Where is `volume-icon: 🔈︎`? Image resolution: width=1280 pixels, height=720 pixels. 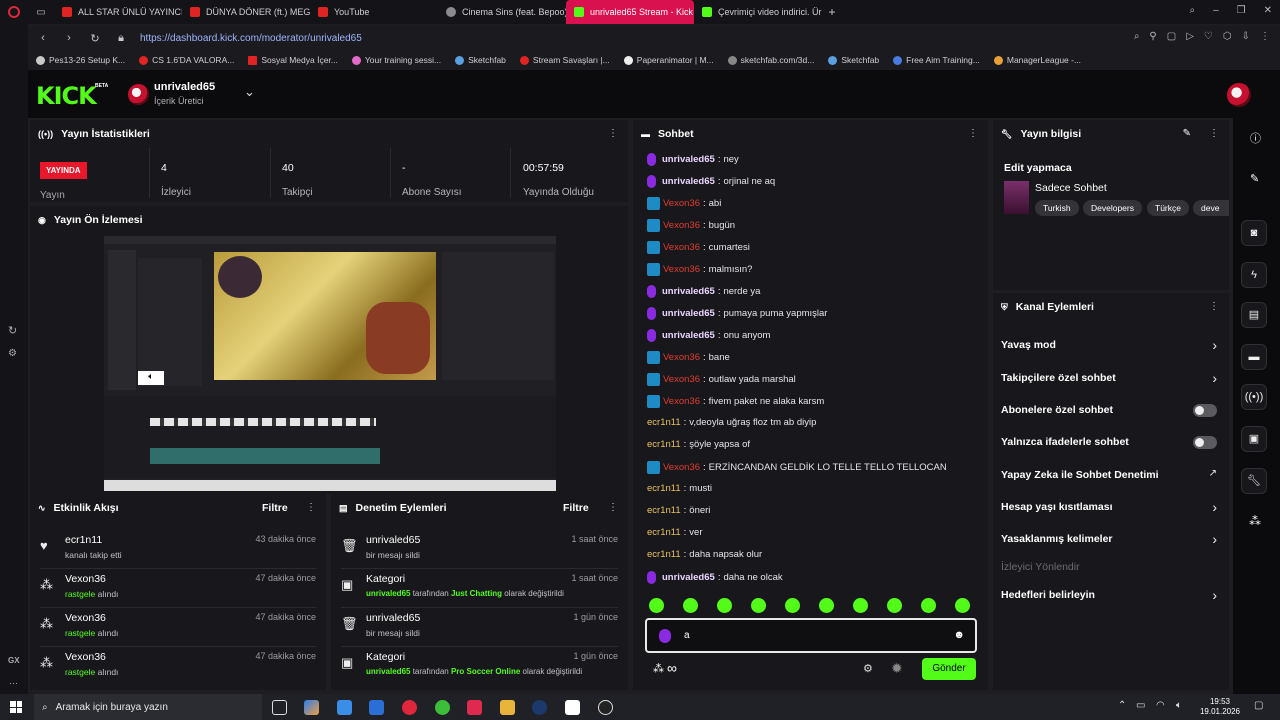
volume-icon: 🔈︎ is located at coordinates (1179, 705).